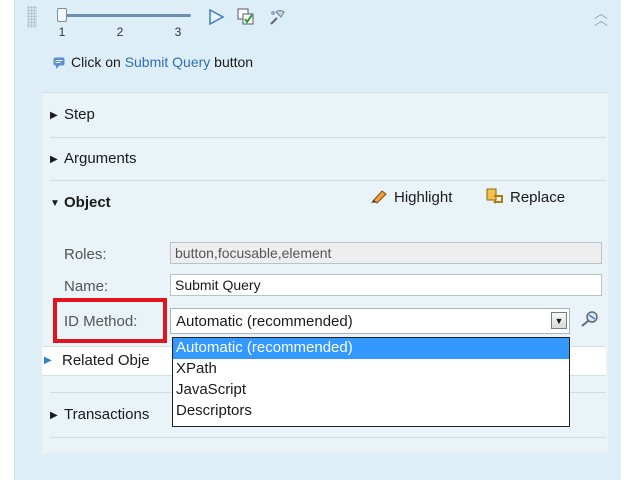 Image resolution: width=624 pixels, height=480 pixels. Describe the element at coordinates (371, 411) in the screenshot. I see `dropdown-option-descriptors: Descriptors` at that location.